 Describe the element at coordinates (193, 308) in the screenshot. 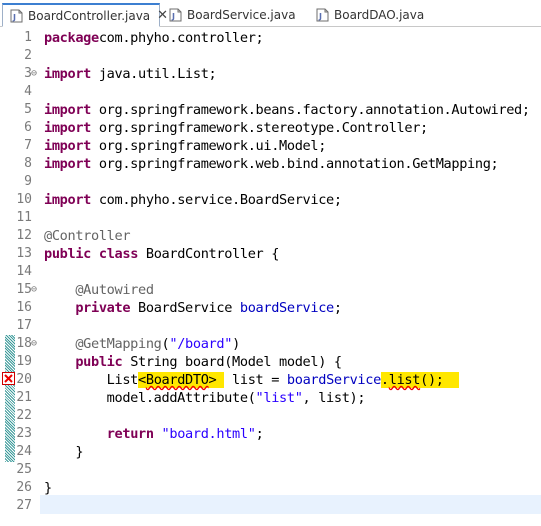

I see `code-text: private BoardService boardService;` at that location.